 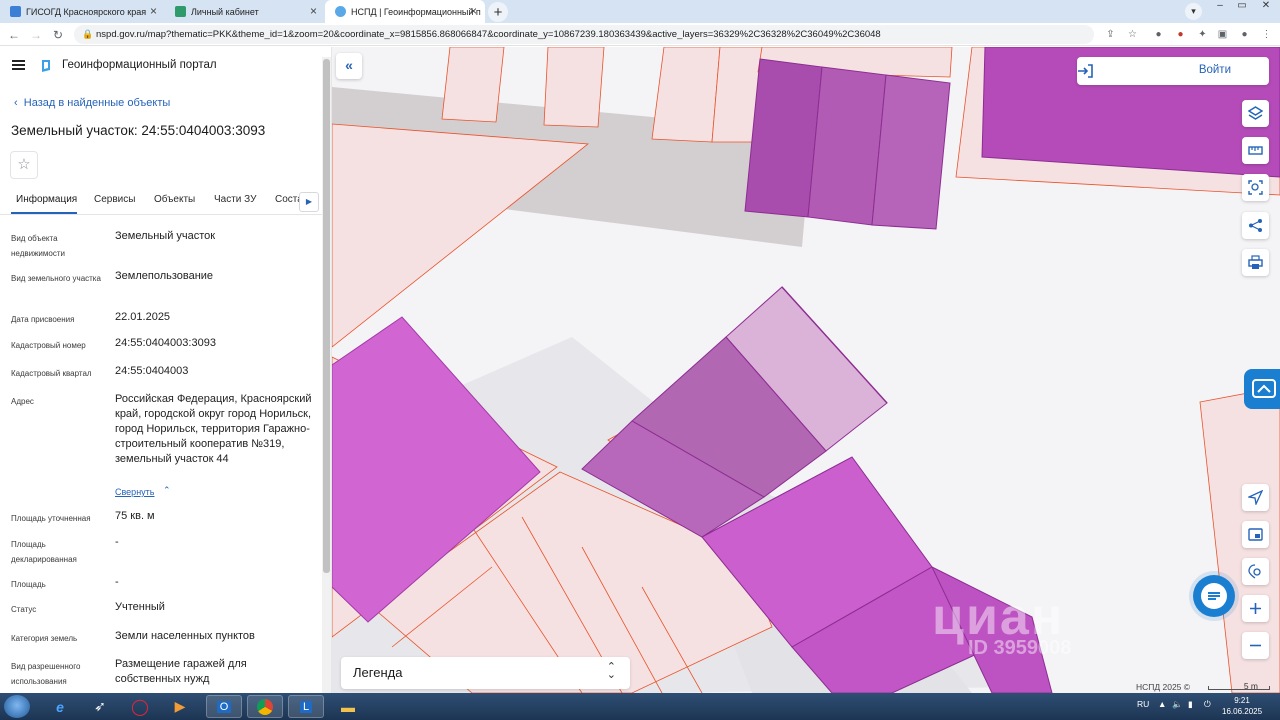 I want to click on tab-parcel-parts: Части ЗУ, so click(x=235, y=199).